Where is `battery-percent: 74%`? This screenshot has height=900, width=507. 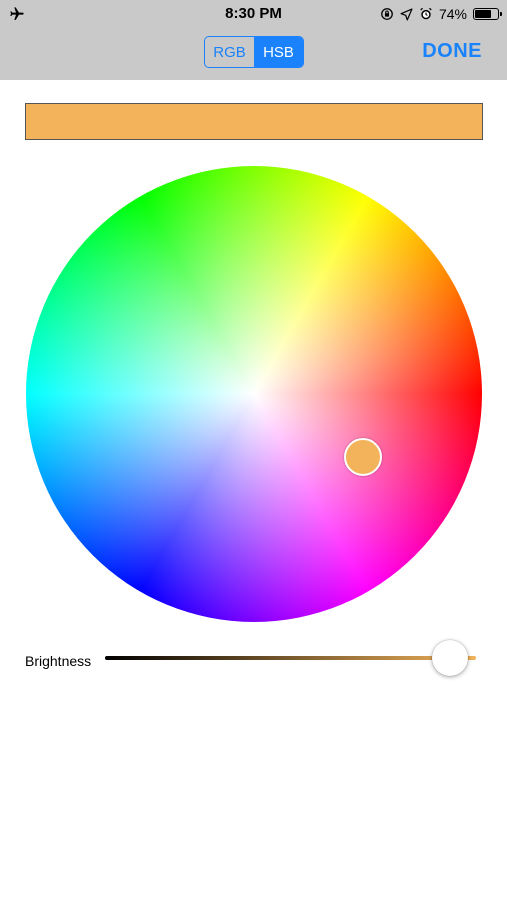
battery-percent: 74% is located at coordinates (452, 14).